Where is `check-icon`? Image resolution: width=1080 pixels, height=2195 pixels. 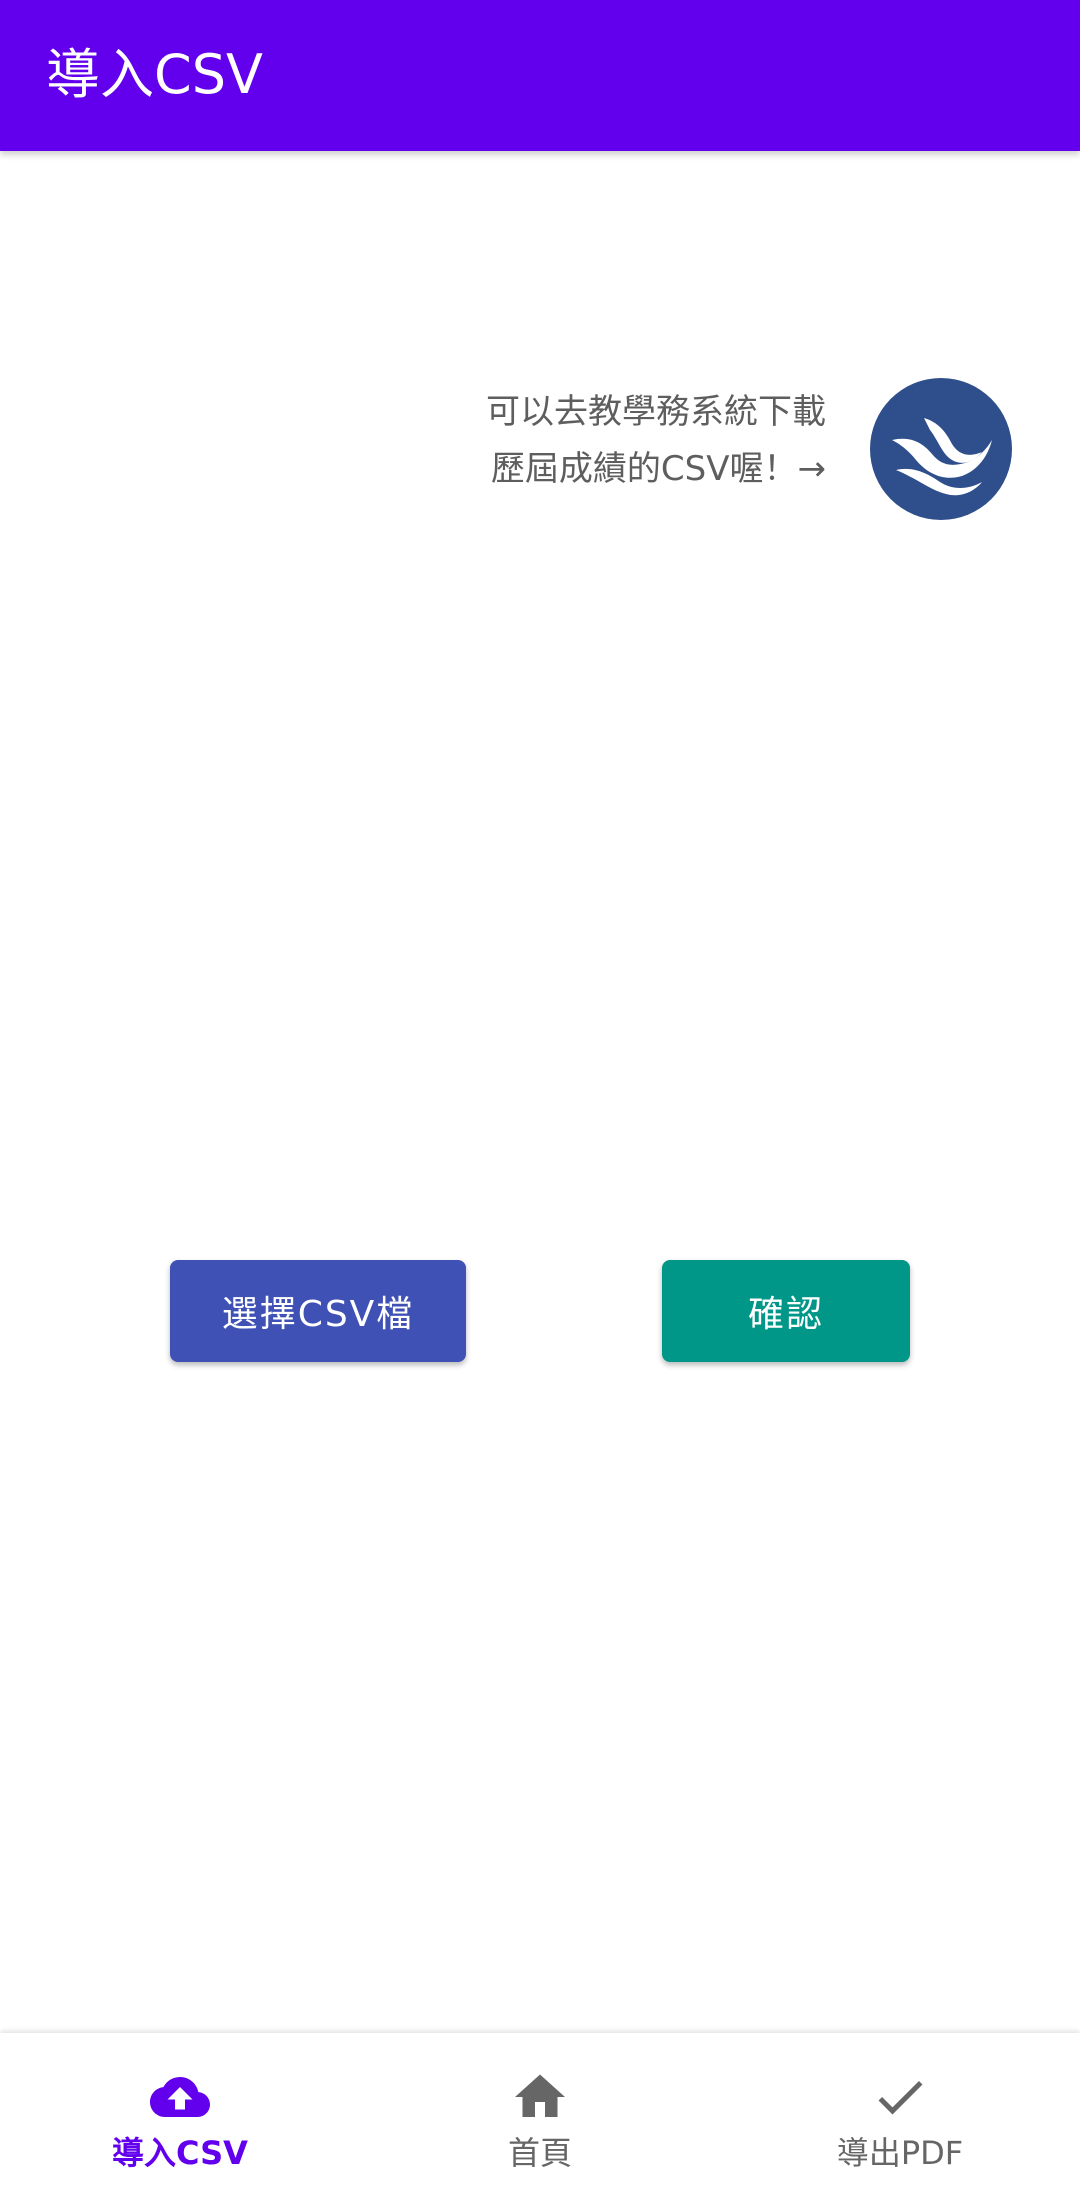
check-icon is located at coordinates (900, 2097).